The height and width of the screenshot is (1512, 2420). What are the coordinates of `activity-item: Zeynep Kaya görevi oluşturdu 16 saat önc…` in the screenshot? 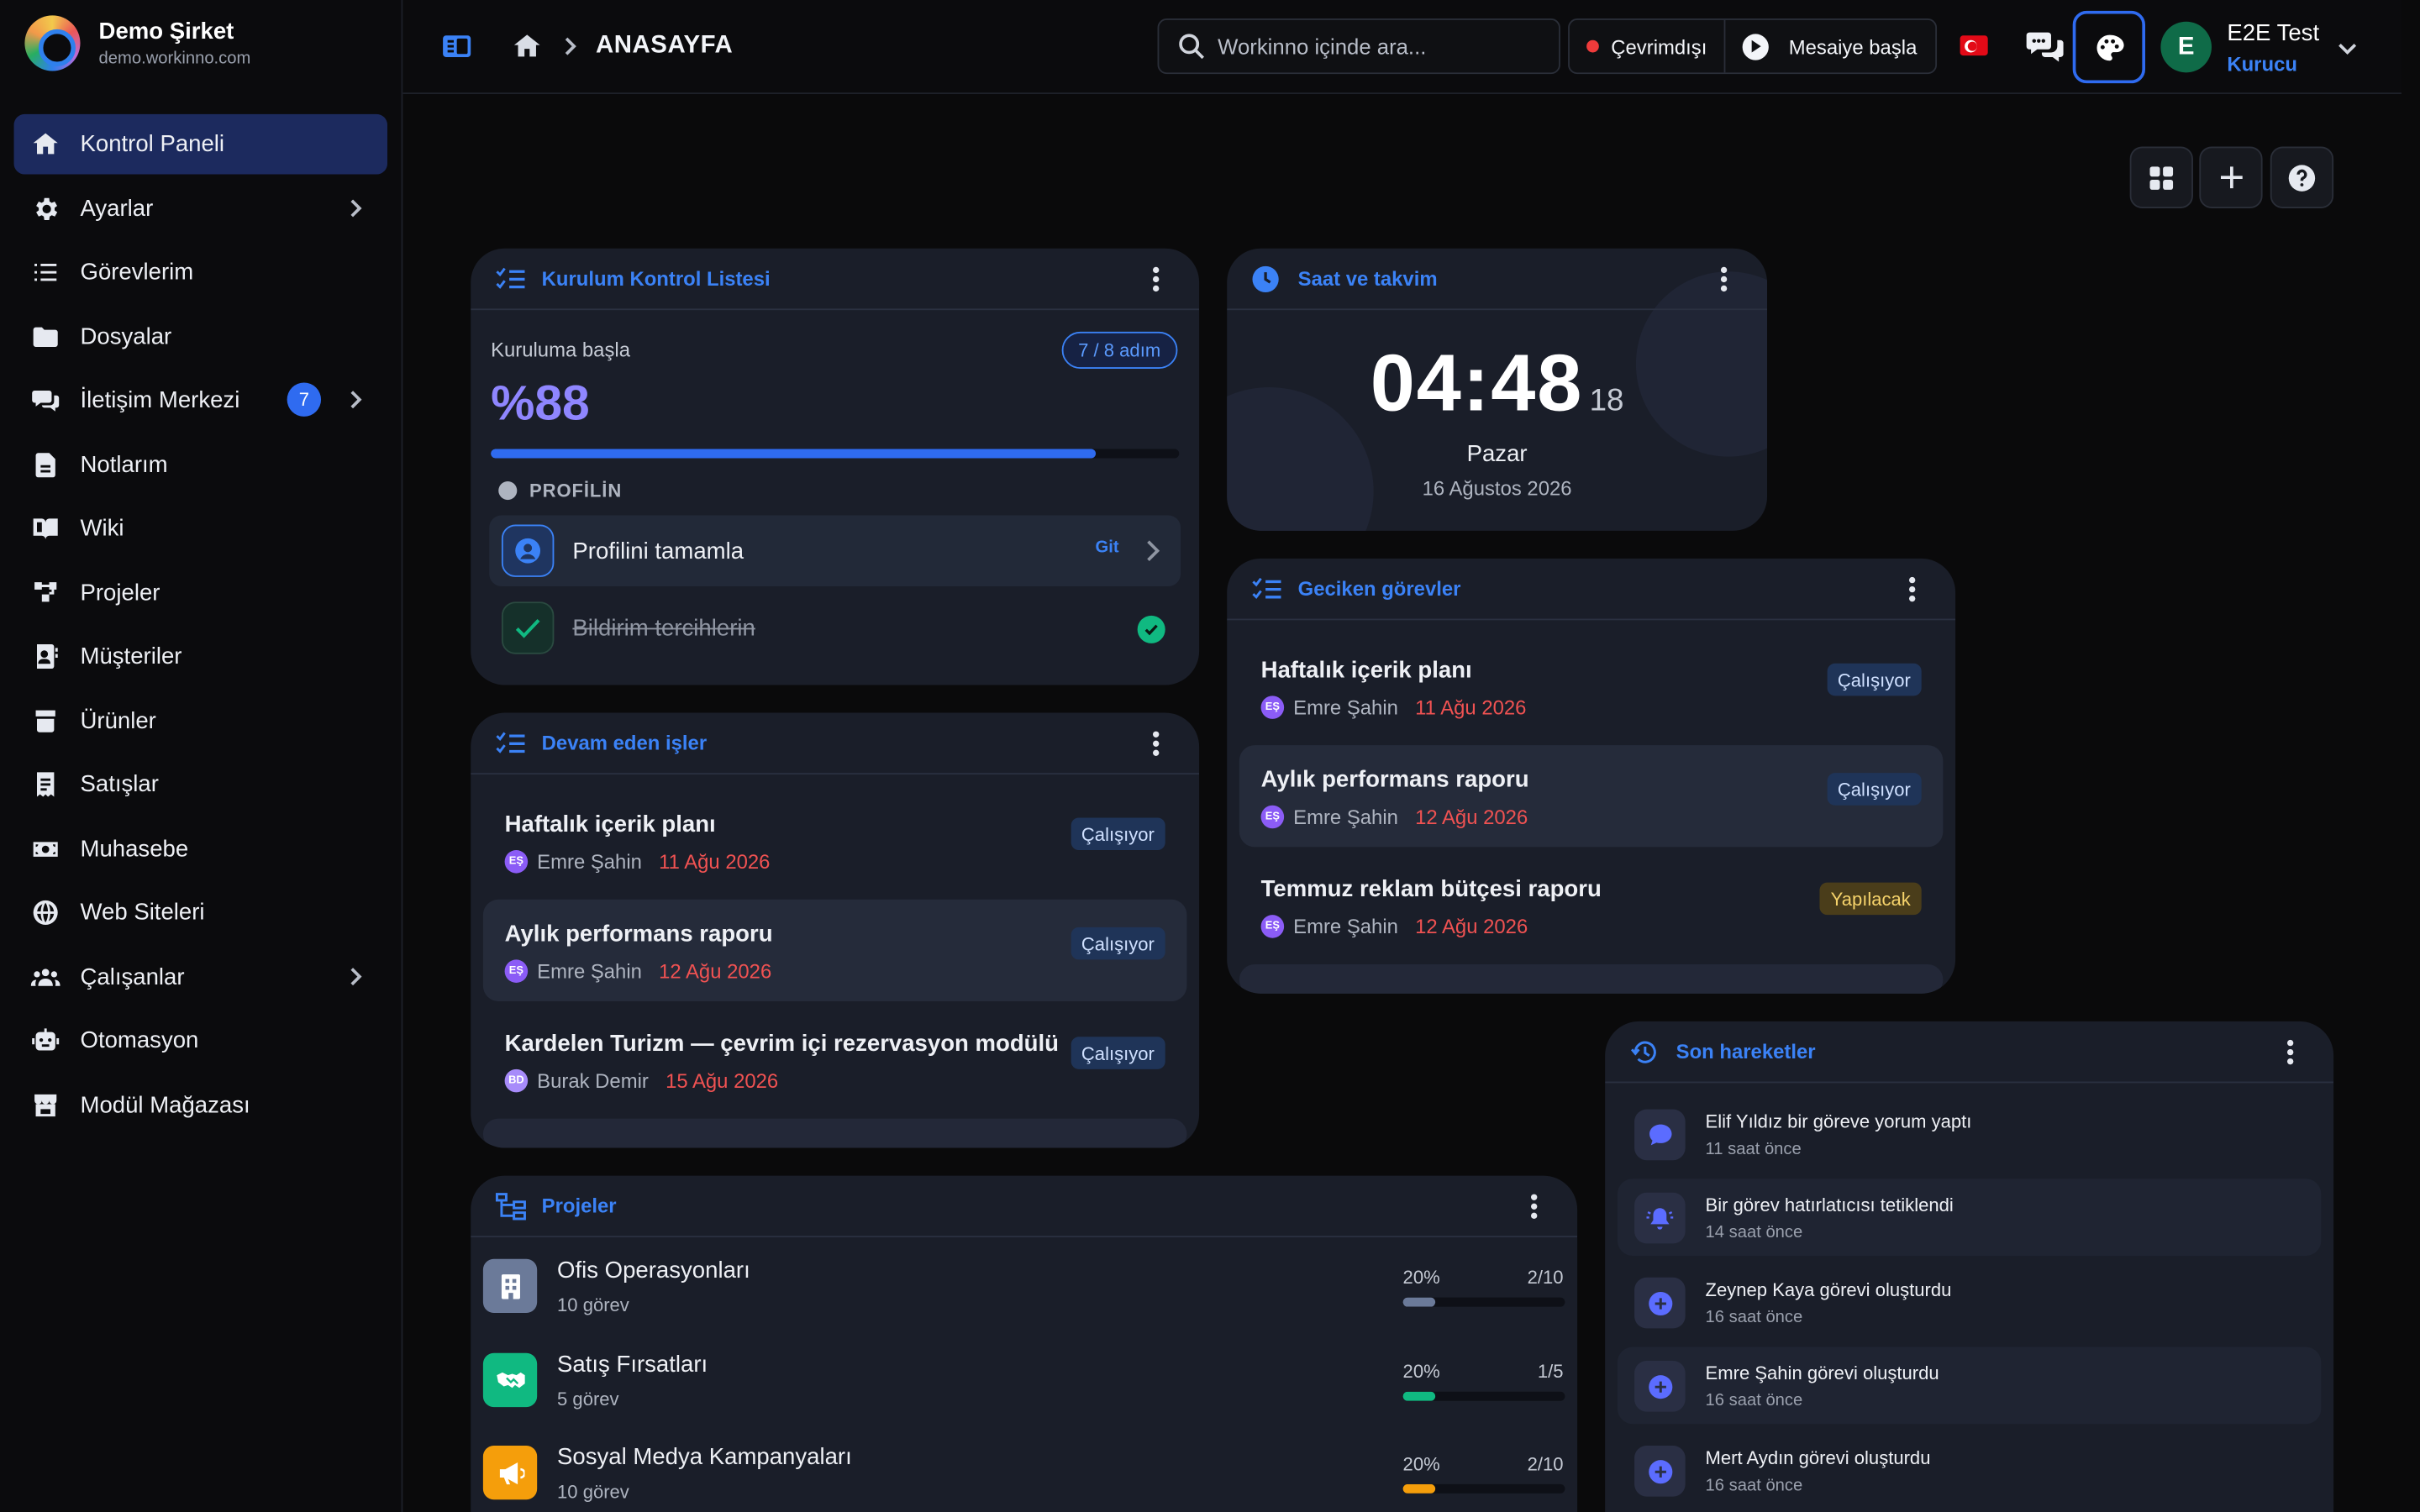 It's located at (1970, 1302).